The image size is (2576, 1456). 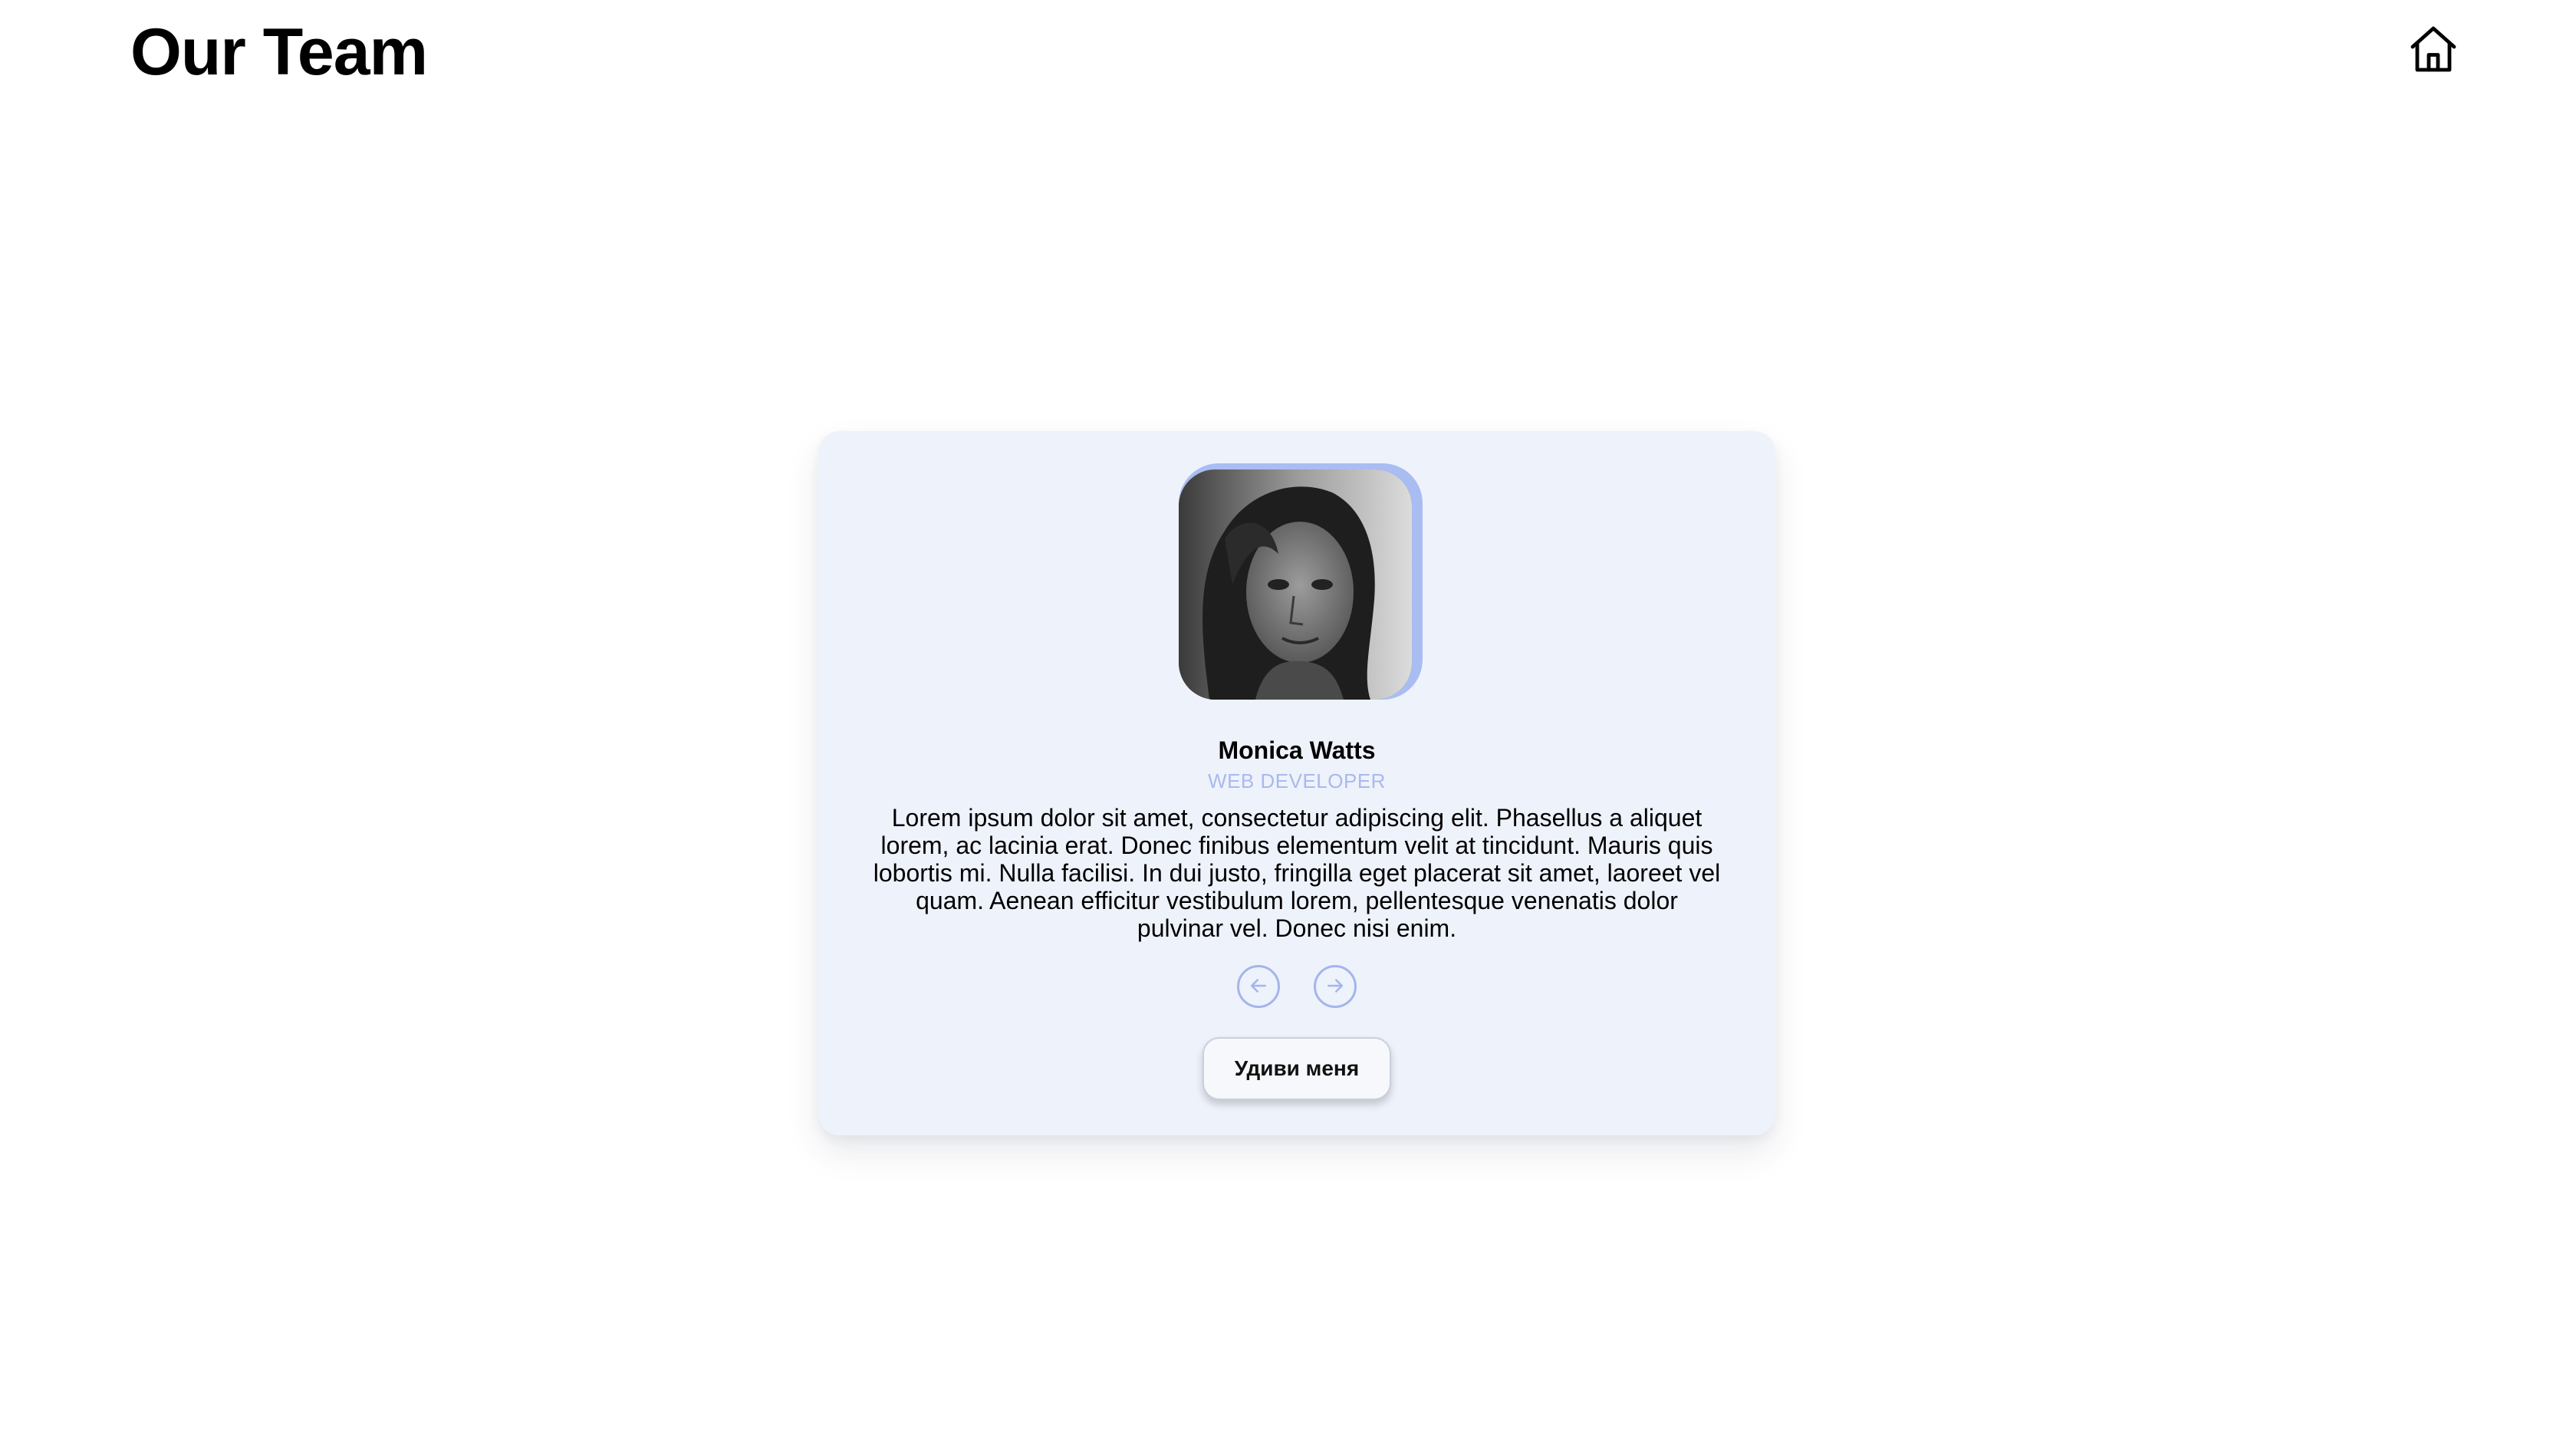 I want to click on arrow-right-icon, so click(x=1335, y=987).